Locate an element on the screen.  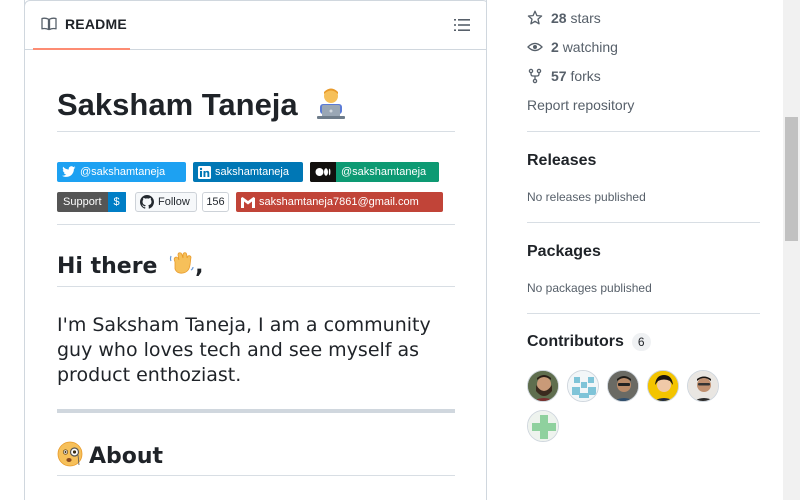
greeting-text: Hi there is located at coordinates (107, 266).